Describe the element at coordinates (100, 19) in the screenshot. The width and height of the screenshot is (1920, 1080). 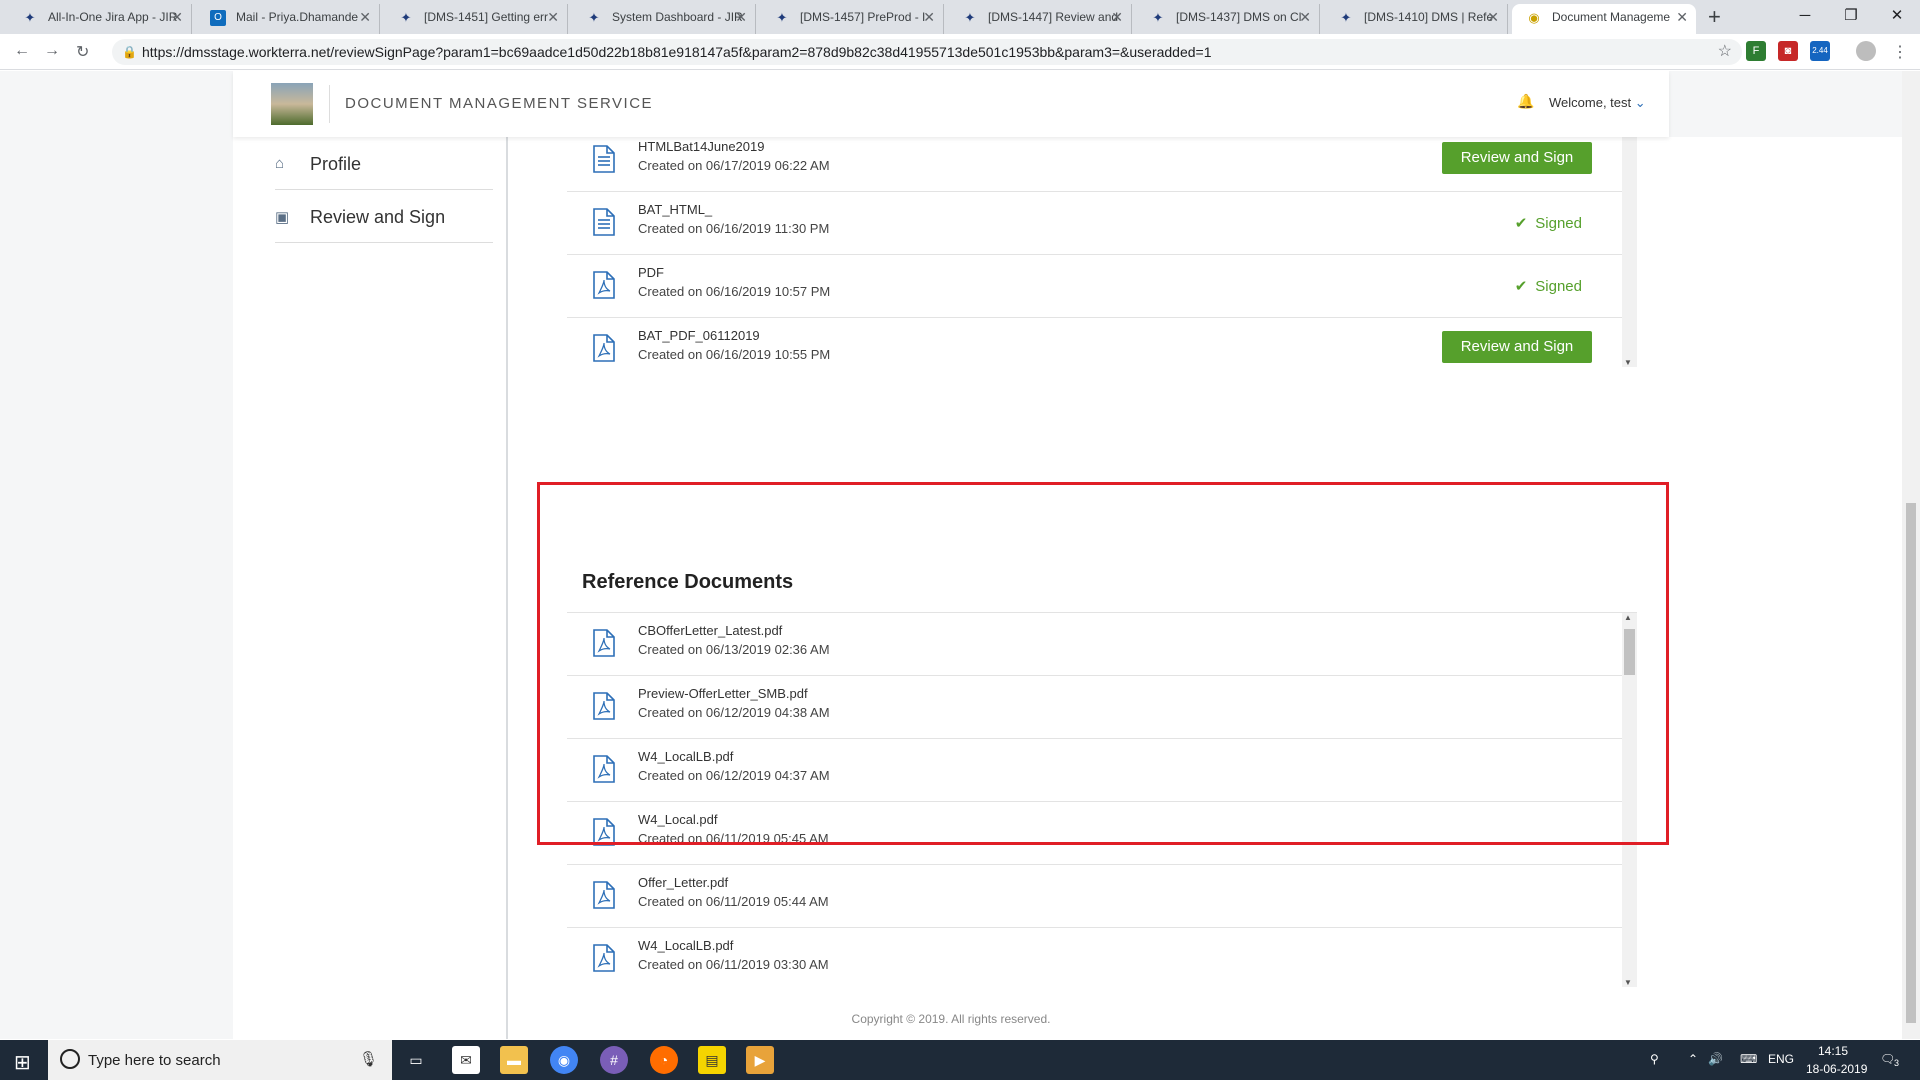
I see `browser-tab: ✦ All-In-One Jira App - JIR ✕` at that location.